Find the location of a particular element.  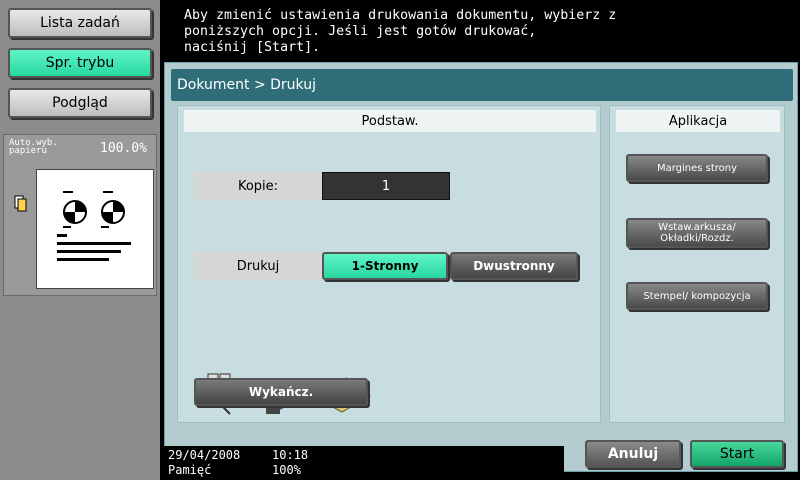

status-bar: 29/04/2008 10:18 Pamięć 100% is located at coordinates (364, 463).